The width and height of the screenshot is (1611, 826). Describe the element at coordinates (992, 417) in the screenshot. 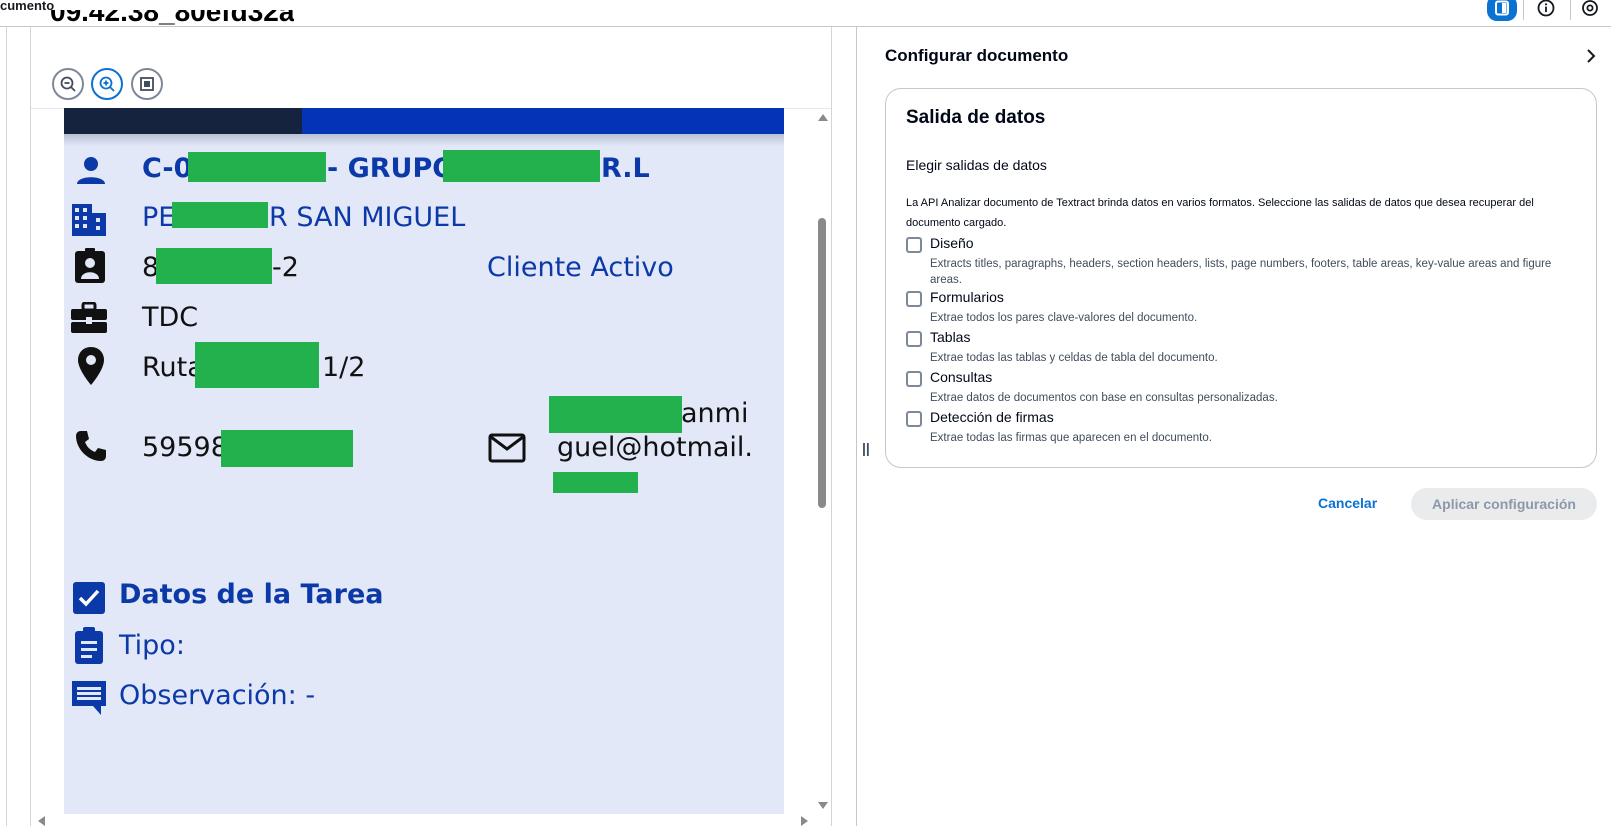

I see `option-label: Detección de firmas` at that location.